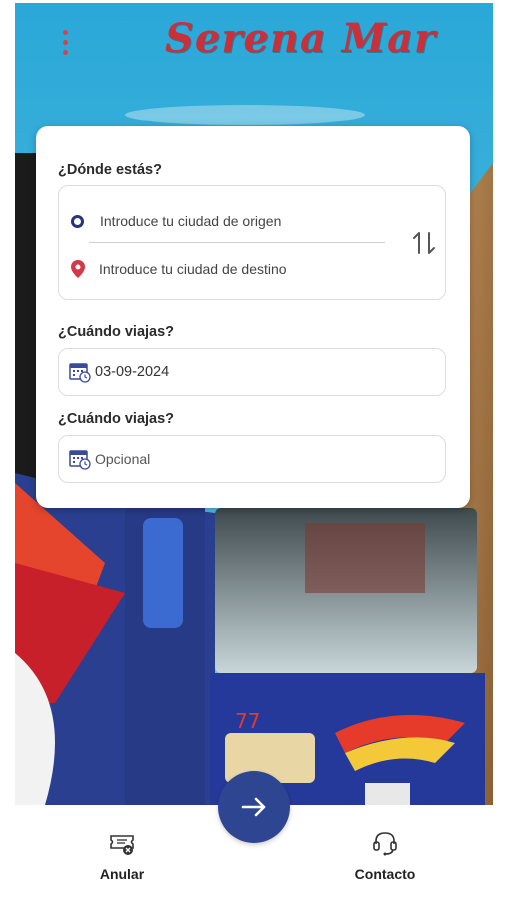  I want to click on cancel-label: Anular, so click(122, 874).